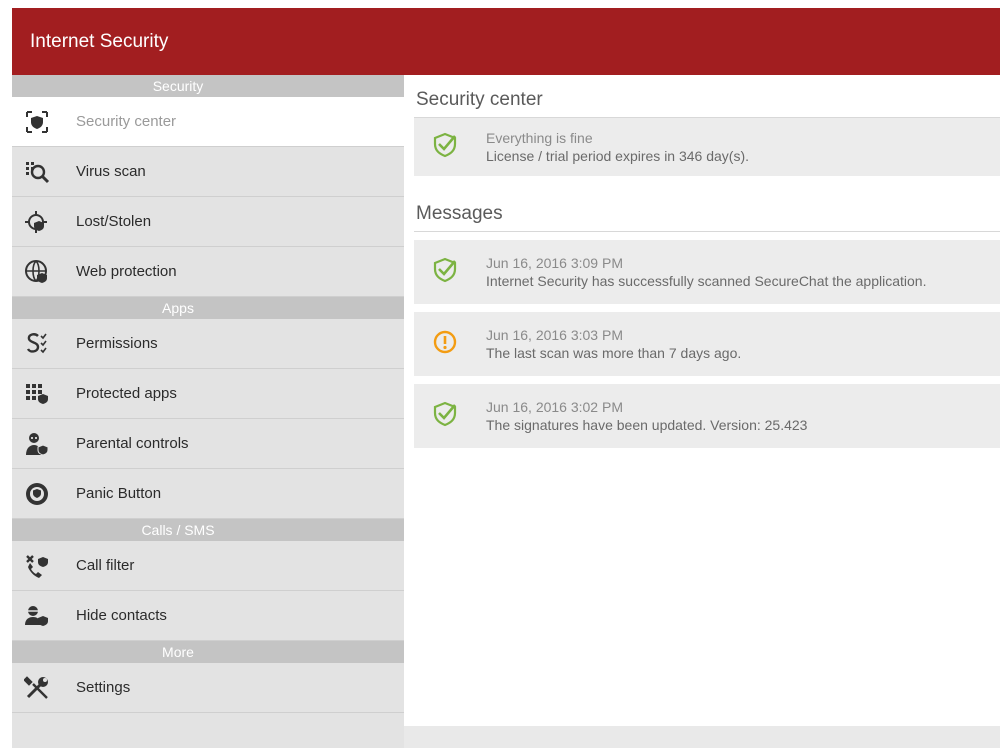  Describe the element at coordinates (554, 263) in the screenshot. I see `message-time: Jun 16, 2016 3:09 PM` at that location.